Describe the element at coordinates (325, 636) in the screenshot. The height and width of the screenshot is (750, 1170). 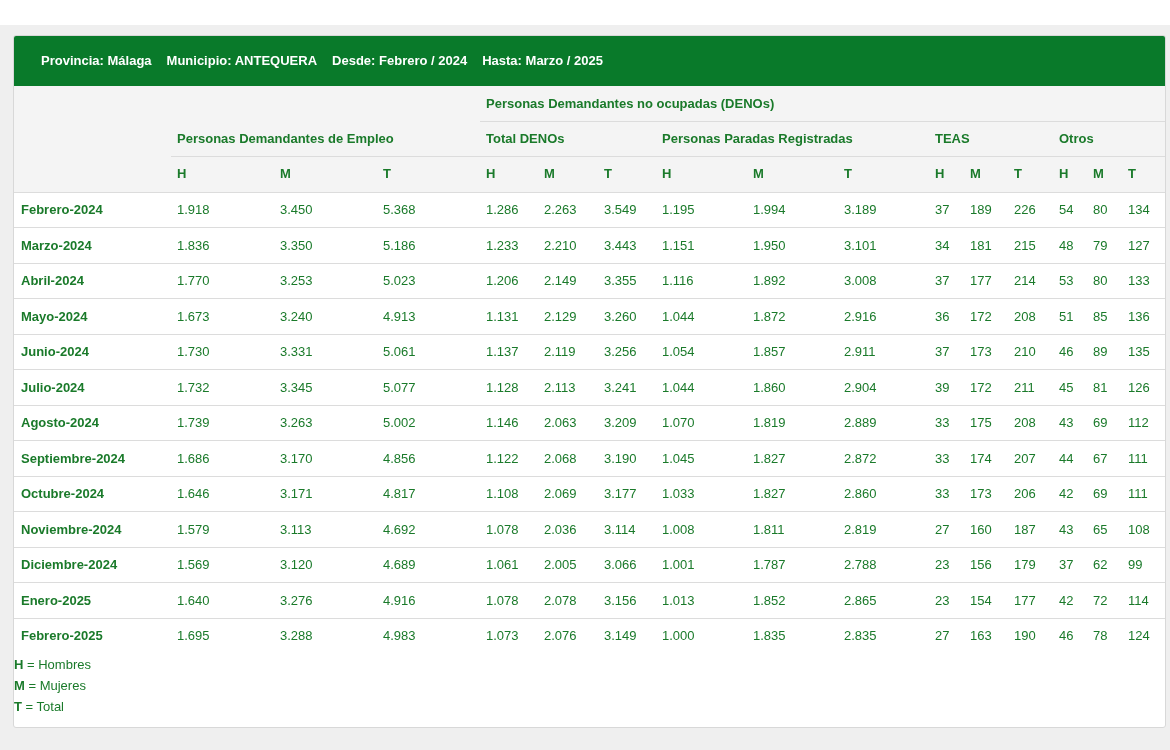
I see `table-cell: 3.288` at that location.